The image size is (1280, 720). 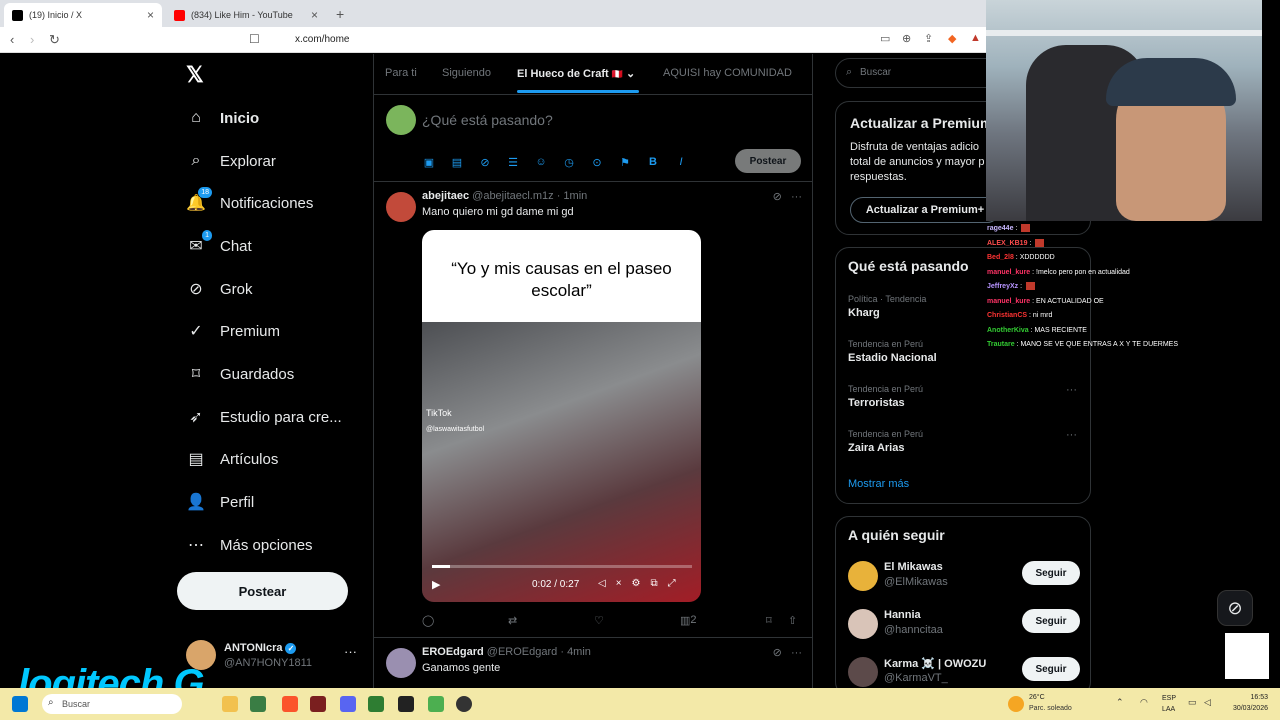 I want to click on chevron-up-icon: ⌃, so click(x=1120, y=702).